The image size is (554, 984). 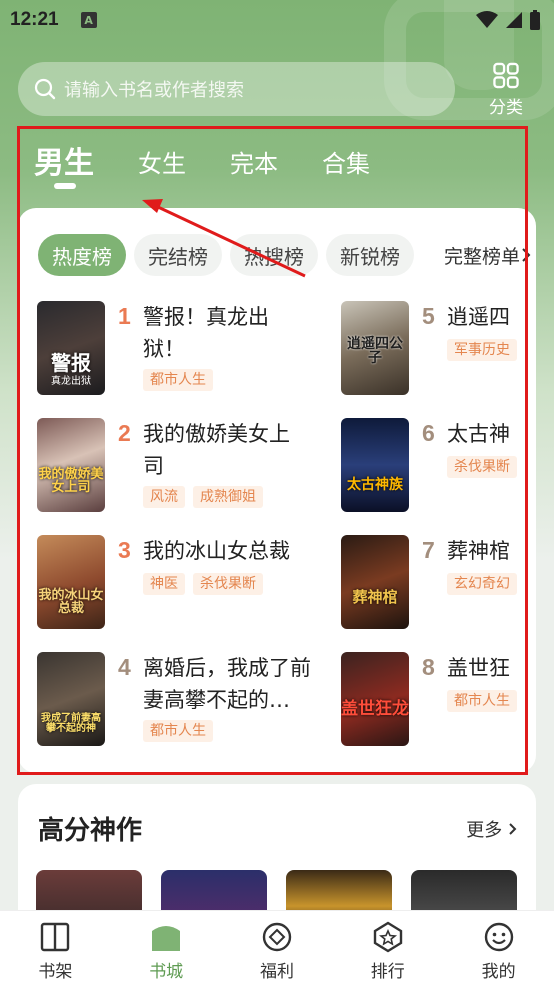 What do you see at coordinates (438, 465) in the screenshot?
I see `book-item: 太古神族 6 太古神 杀伐果断` at bounding box center [438, 465].